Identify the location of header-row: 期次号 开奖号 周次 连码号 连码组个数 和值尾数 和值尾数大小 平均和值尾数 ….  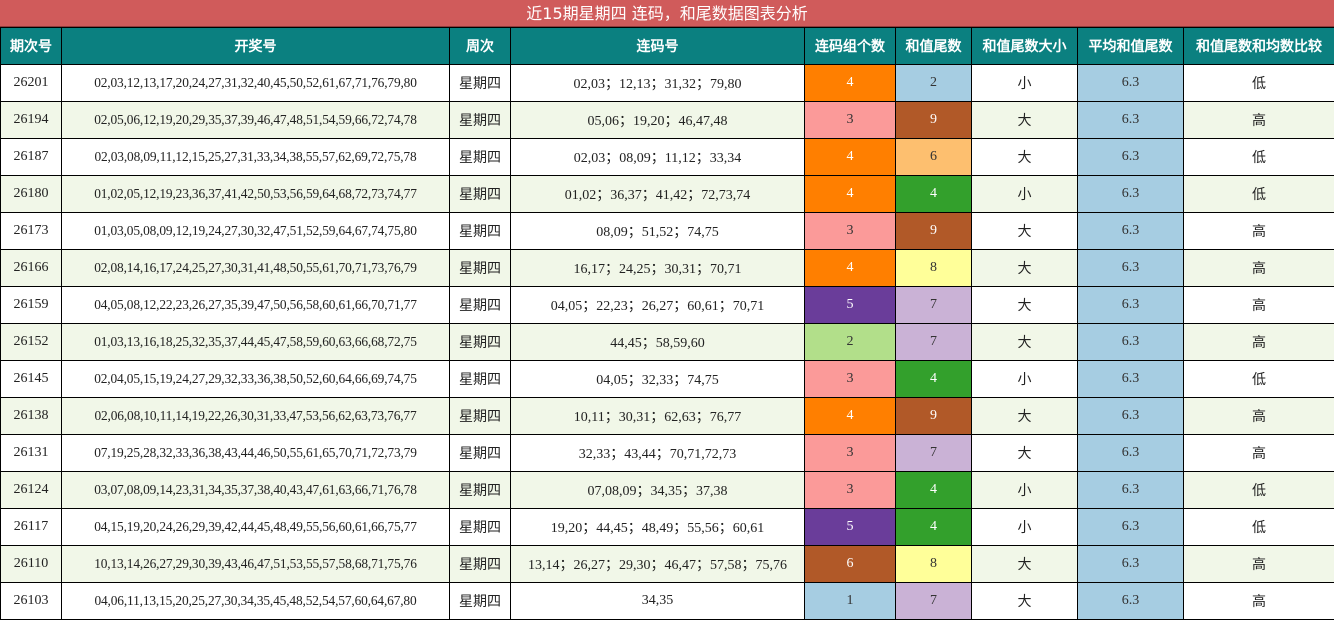
(667, 46).